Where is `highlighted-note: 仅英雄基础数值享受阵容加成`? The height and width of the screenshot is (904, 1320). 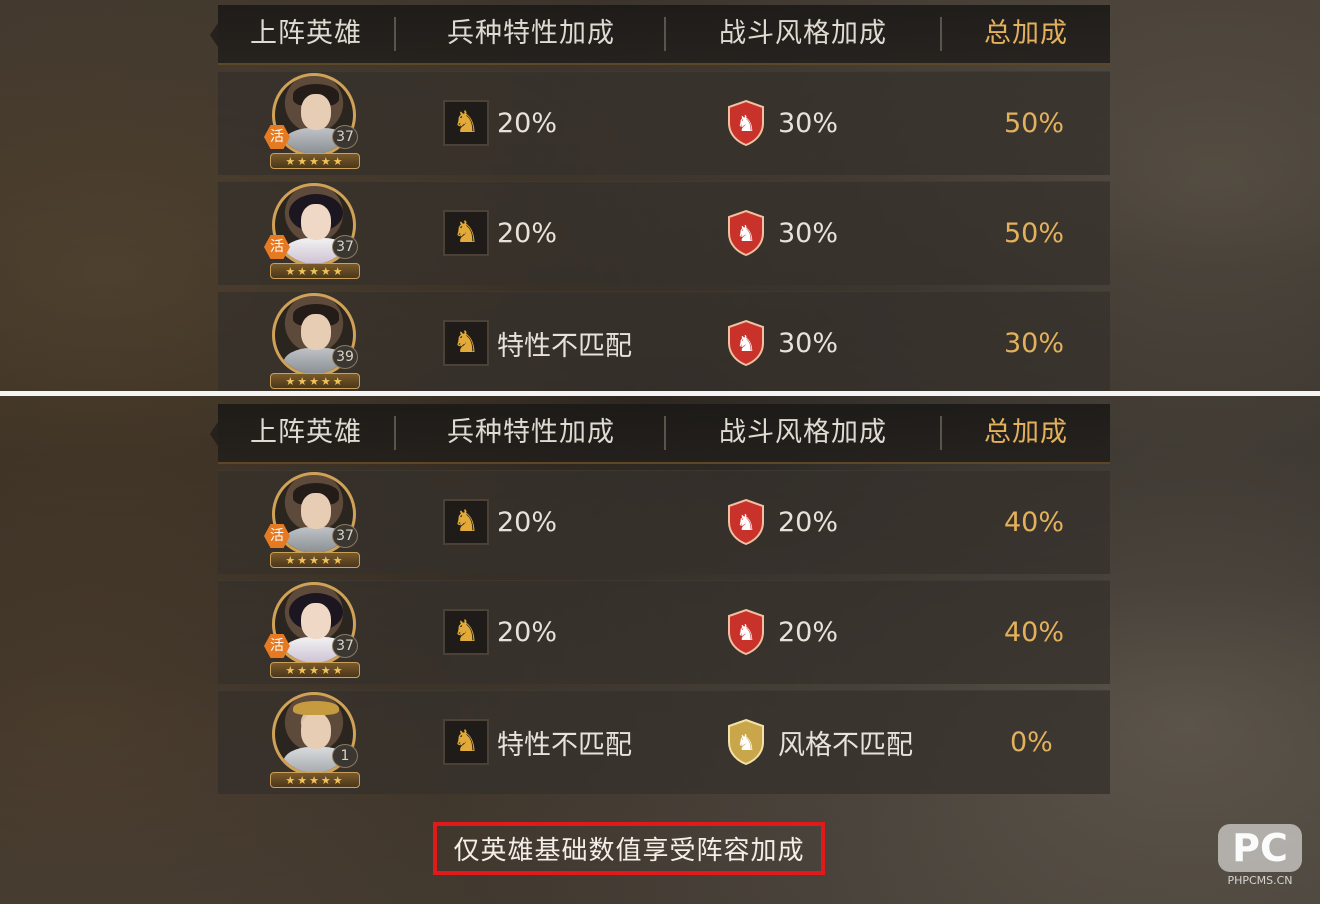 highlighted-note: 仅英雄基础数值享受阵容加成 is located at coordinates (629, 848).